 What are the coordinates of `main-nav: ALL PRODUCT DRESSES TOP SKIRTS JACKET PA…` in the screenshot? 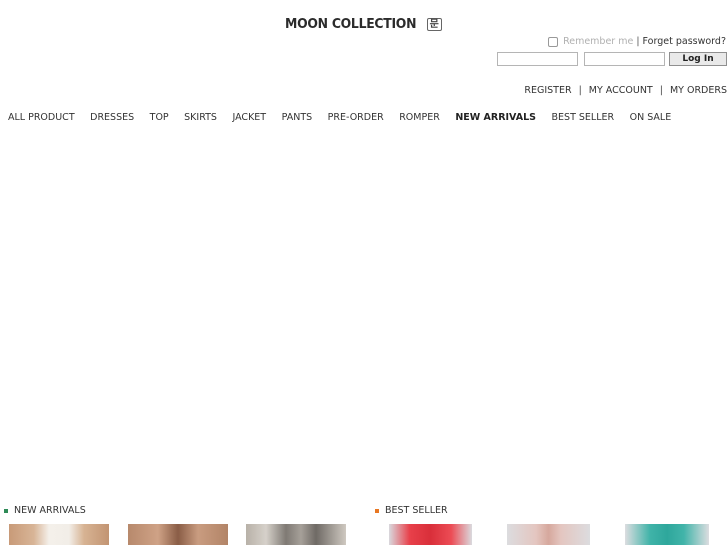 It's located at (347, 117).